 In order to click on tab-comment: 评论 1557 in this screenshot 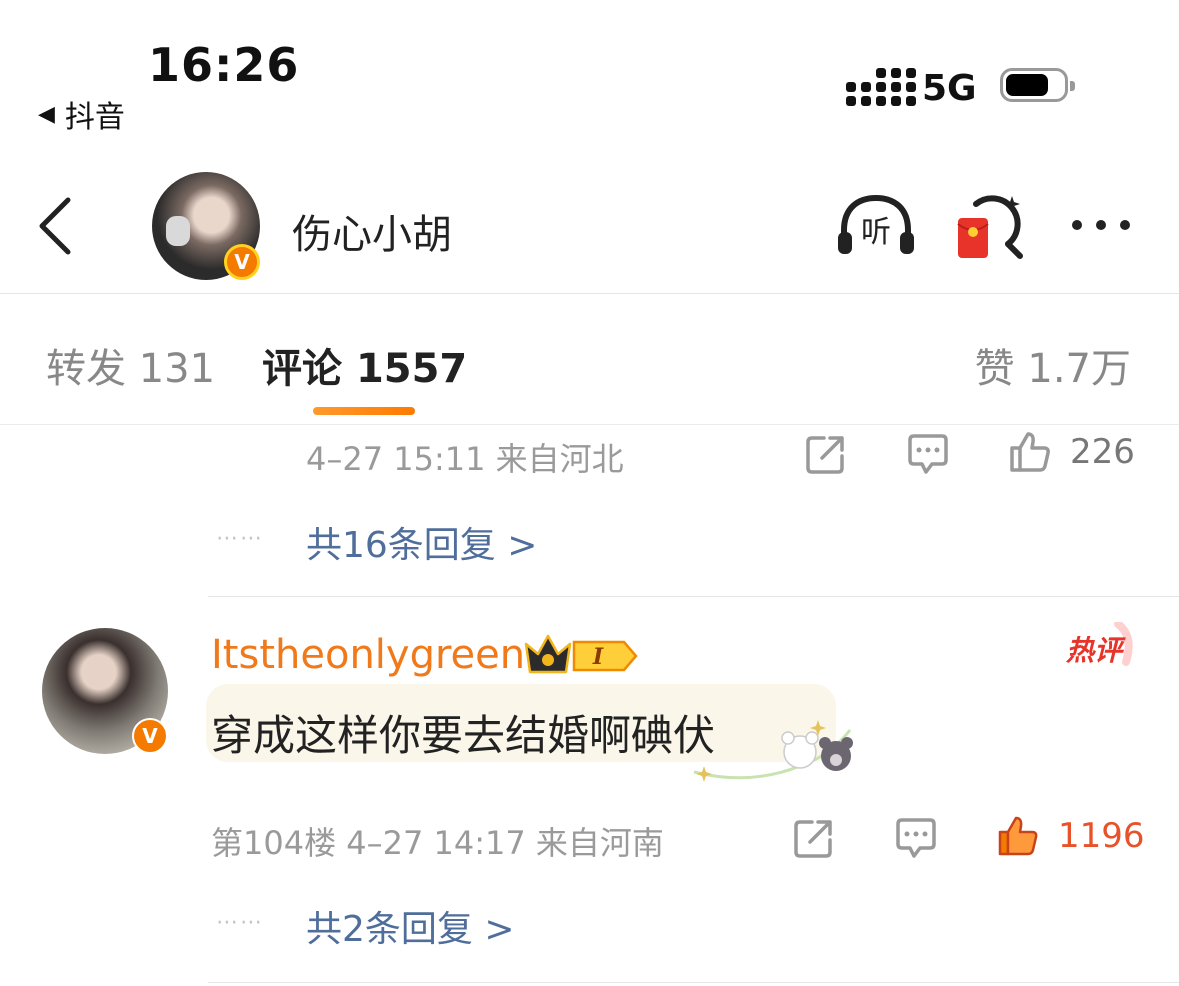, I will do `click(364, 365)`.